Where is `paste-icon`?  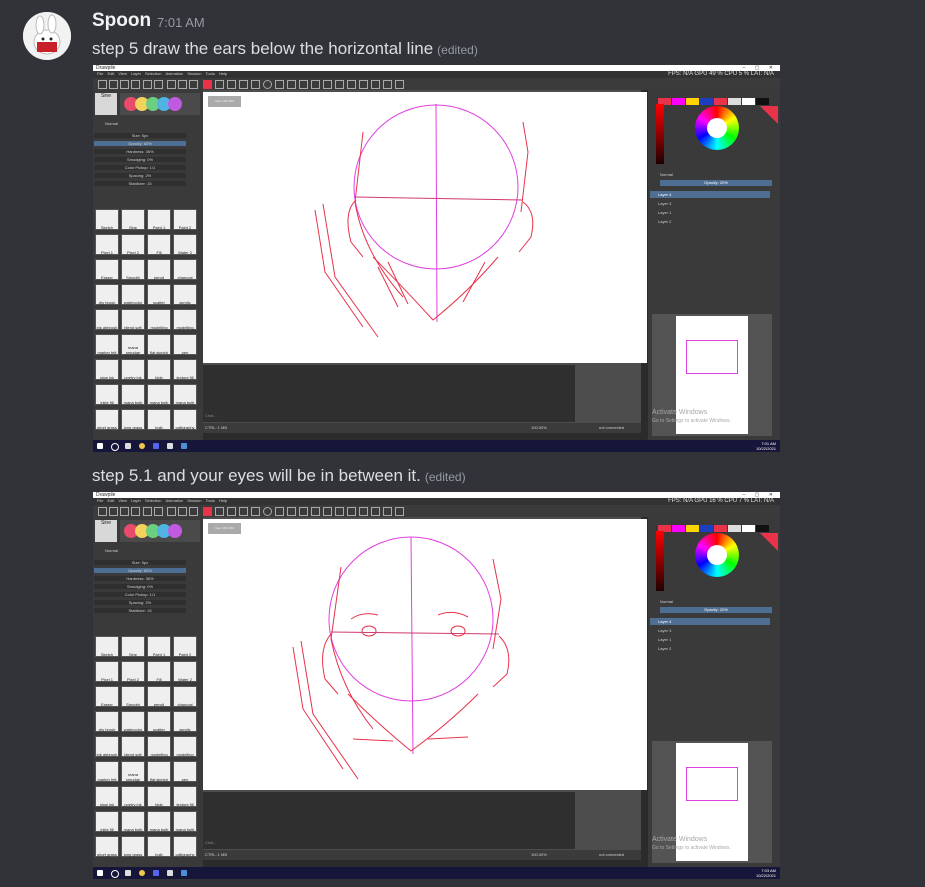
paste-icon is located at coordinates (193, 511).